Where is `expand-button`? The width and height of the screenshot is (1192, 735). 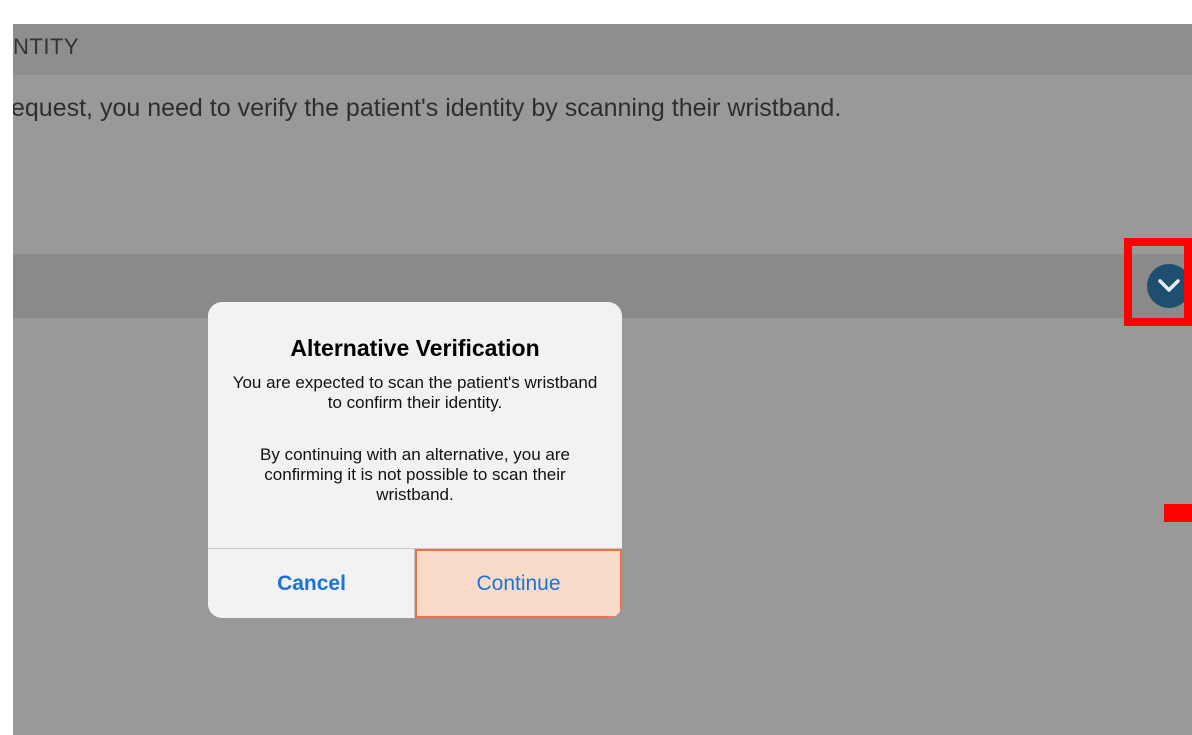 expand-button is located at coordinates (1169, 286).